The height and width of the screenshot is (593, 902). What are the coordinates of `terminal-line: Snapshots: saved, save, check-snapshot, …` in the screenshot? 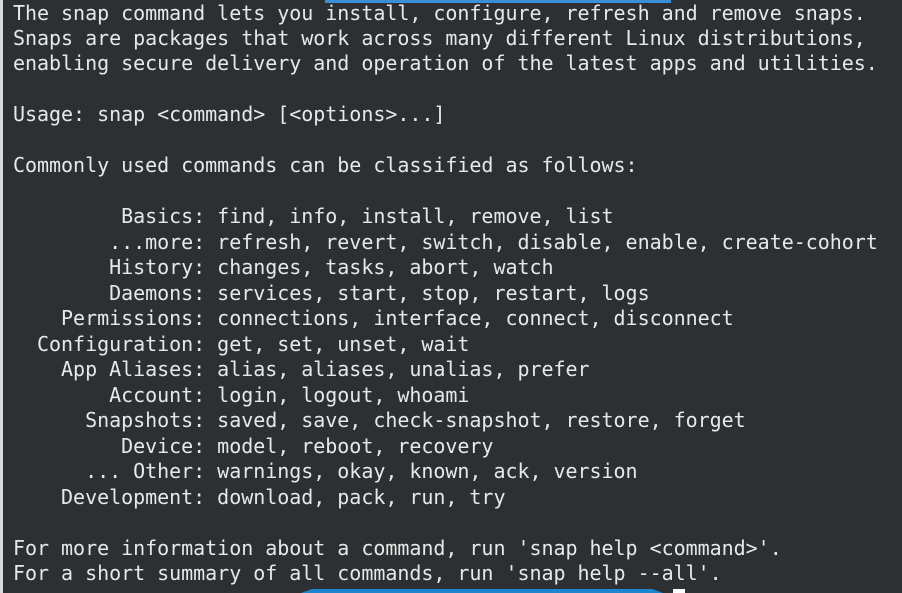 It's located at (379, 420).